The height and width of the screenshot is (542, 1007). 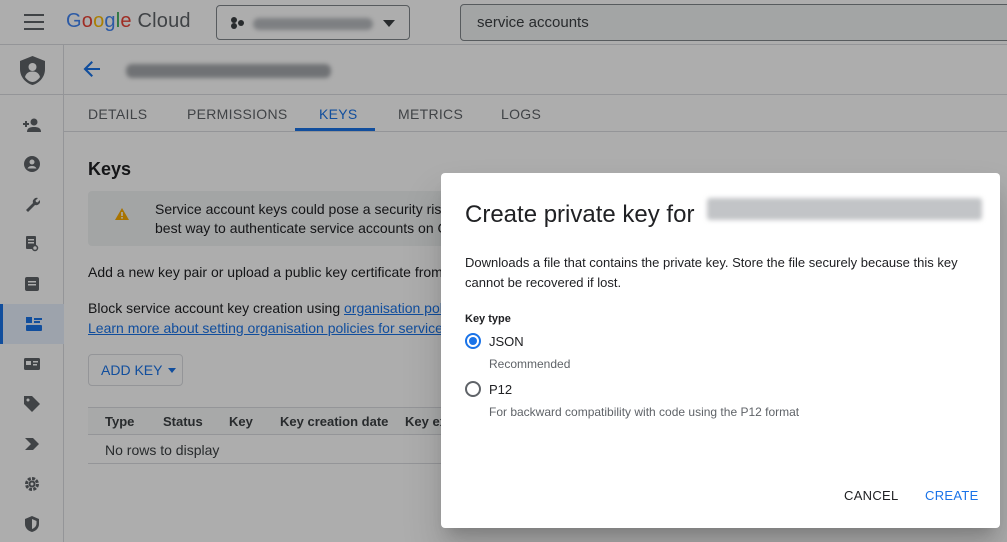 What do you see at coordinates (488, 319) in the screenshot?
I see `key-type-label: Key type` at bounding box center [488, 319].